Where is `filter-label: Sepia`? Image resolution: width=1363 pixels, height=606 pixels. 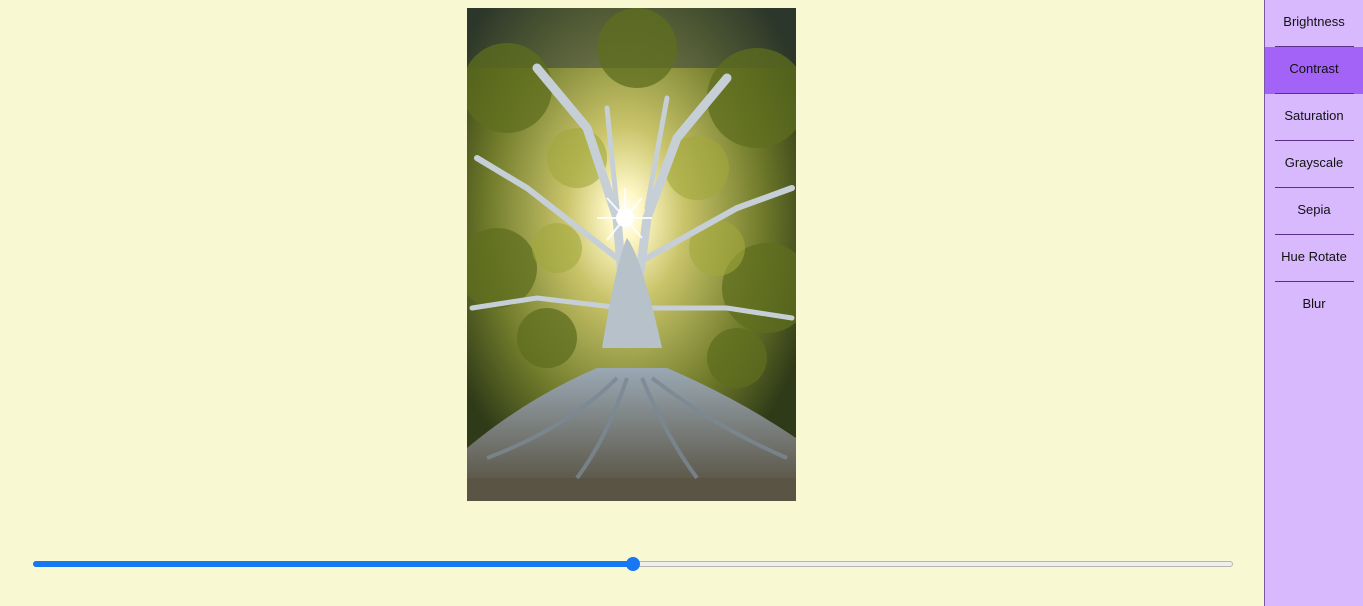 filter-label: Sepia is located at coordinates (1314, 209).